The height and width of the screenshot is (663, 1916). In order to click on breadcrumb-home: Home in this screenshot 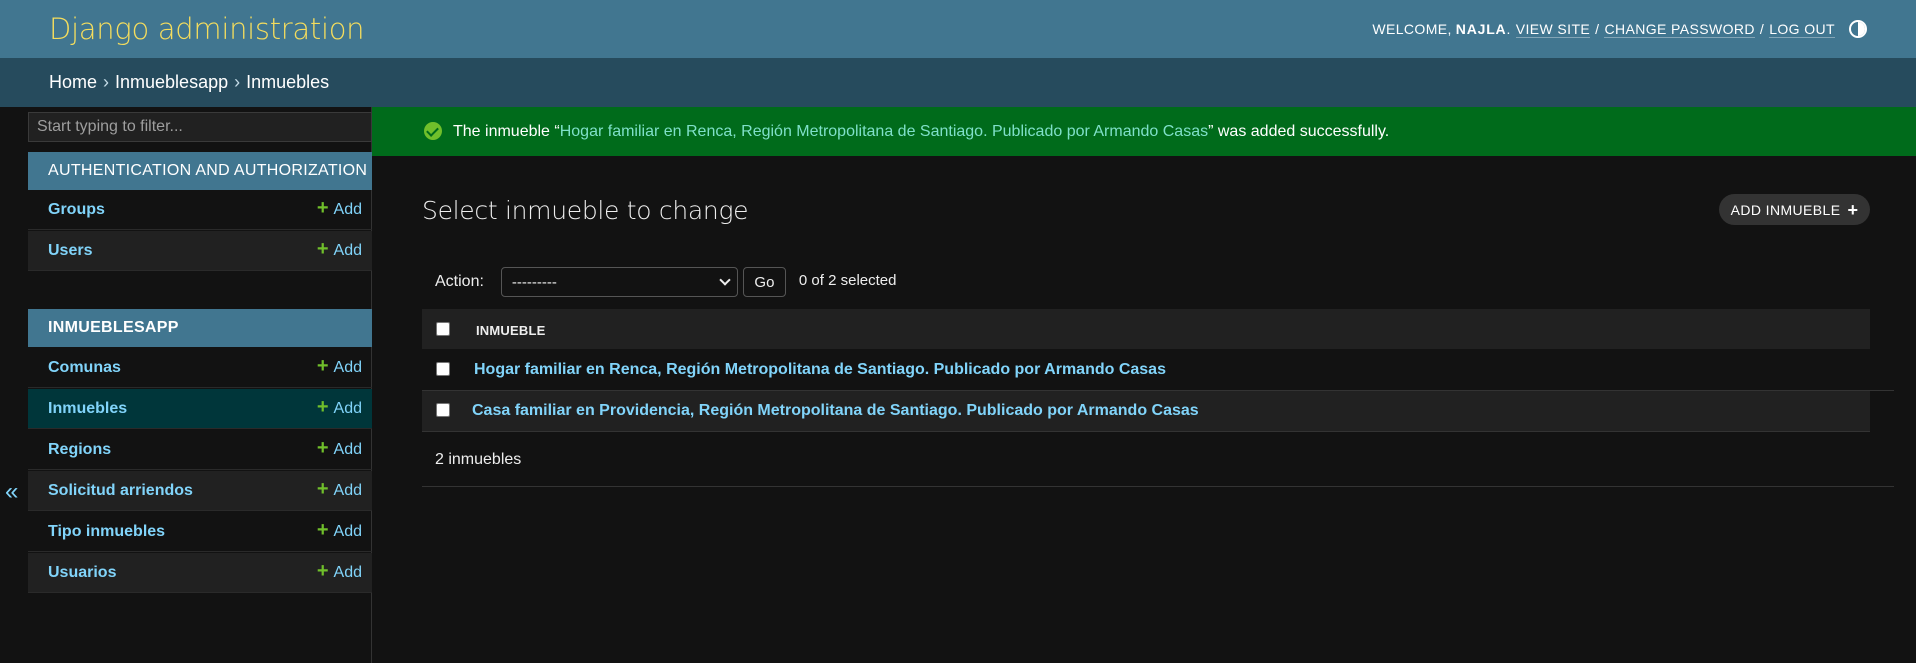, I will do `click(73, 82)`.